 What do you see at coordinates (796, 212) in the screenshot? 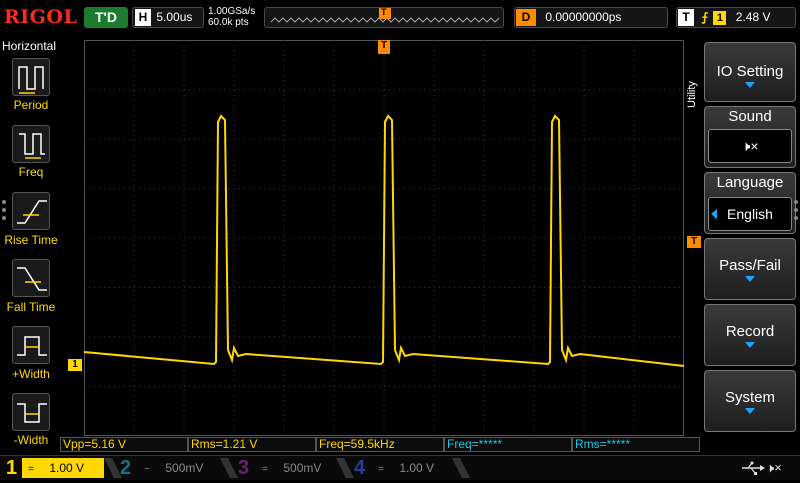
I see `right-scroll-dots` at bounding box center [796, 212].